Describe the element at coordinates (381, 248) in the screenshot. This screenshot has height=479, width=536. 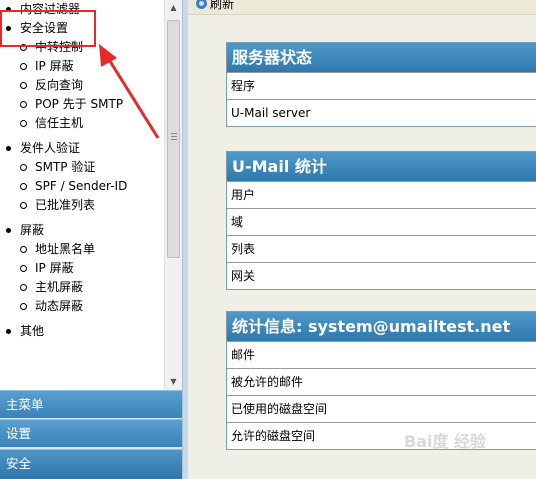
I see `panel-row: 列表` at that location.